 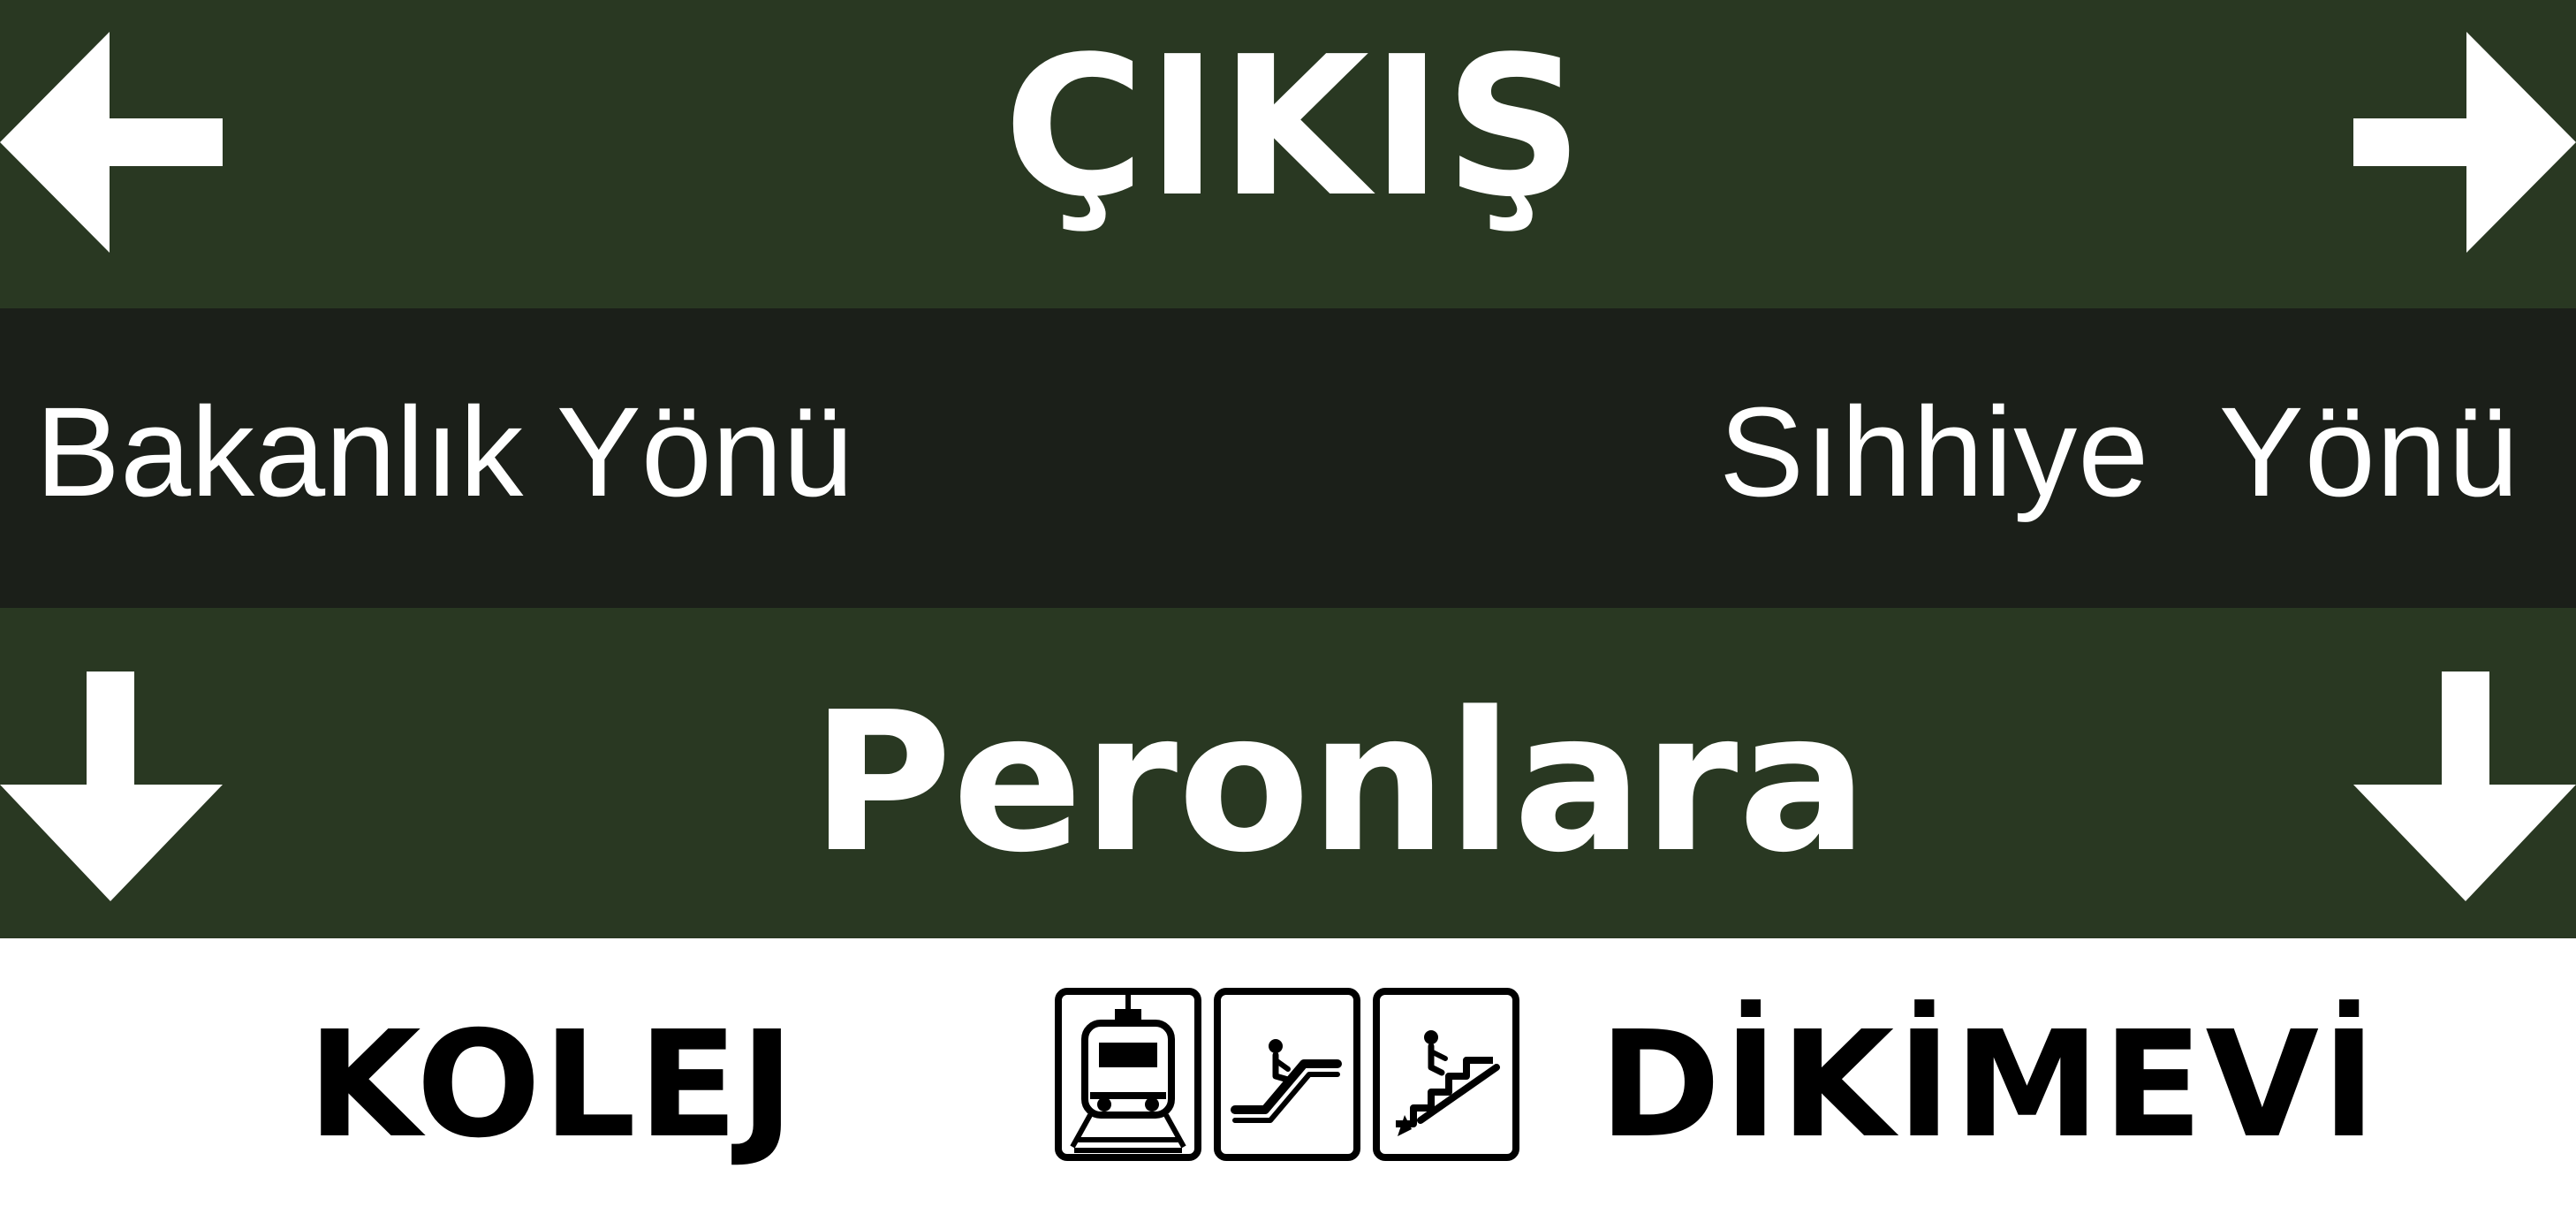 I want to click on right-arrow-icon, so click(x=2464, y=142).